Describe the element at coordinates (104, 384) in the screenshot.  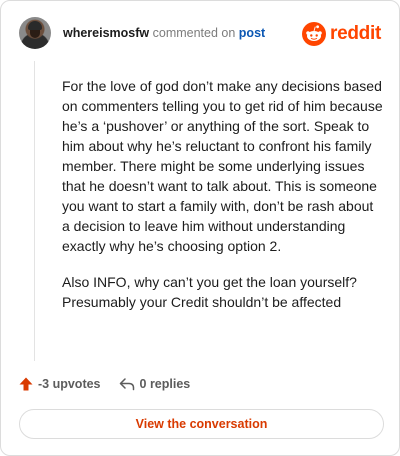
I see `comment-actions: -3 upvotes 0 replies` at that location.